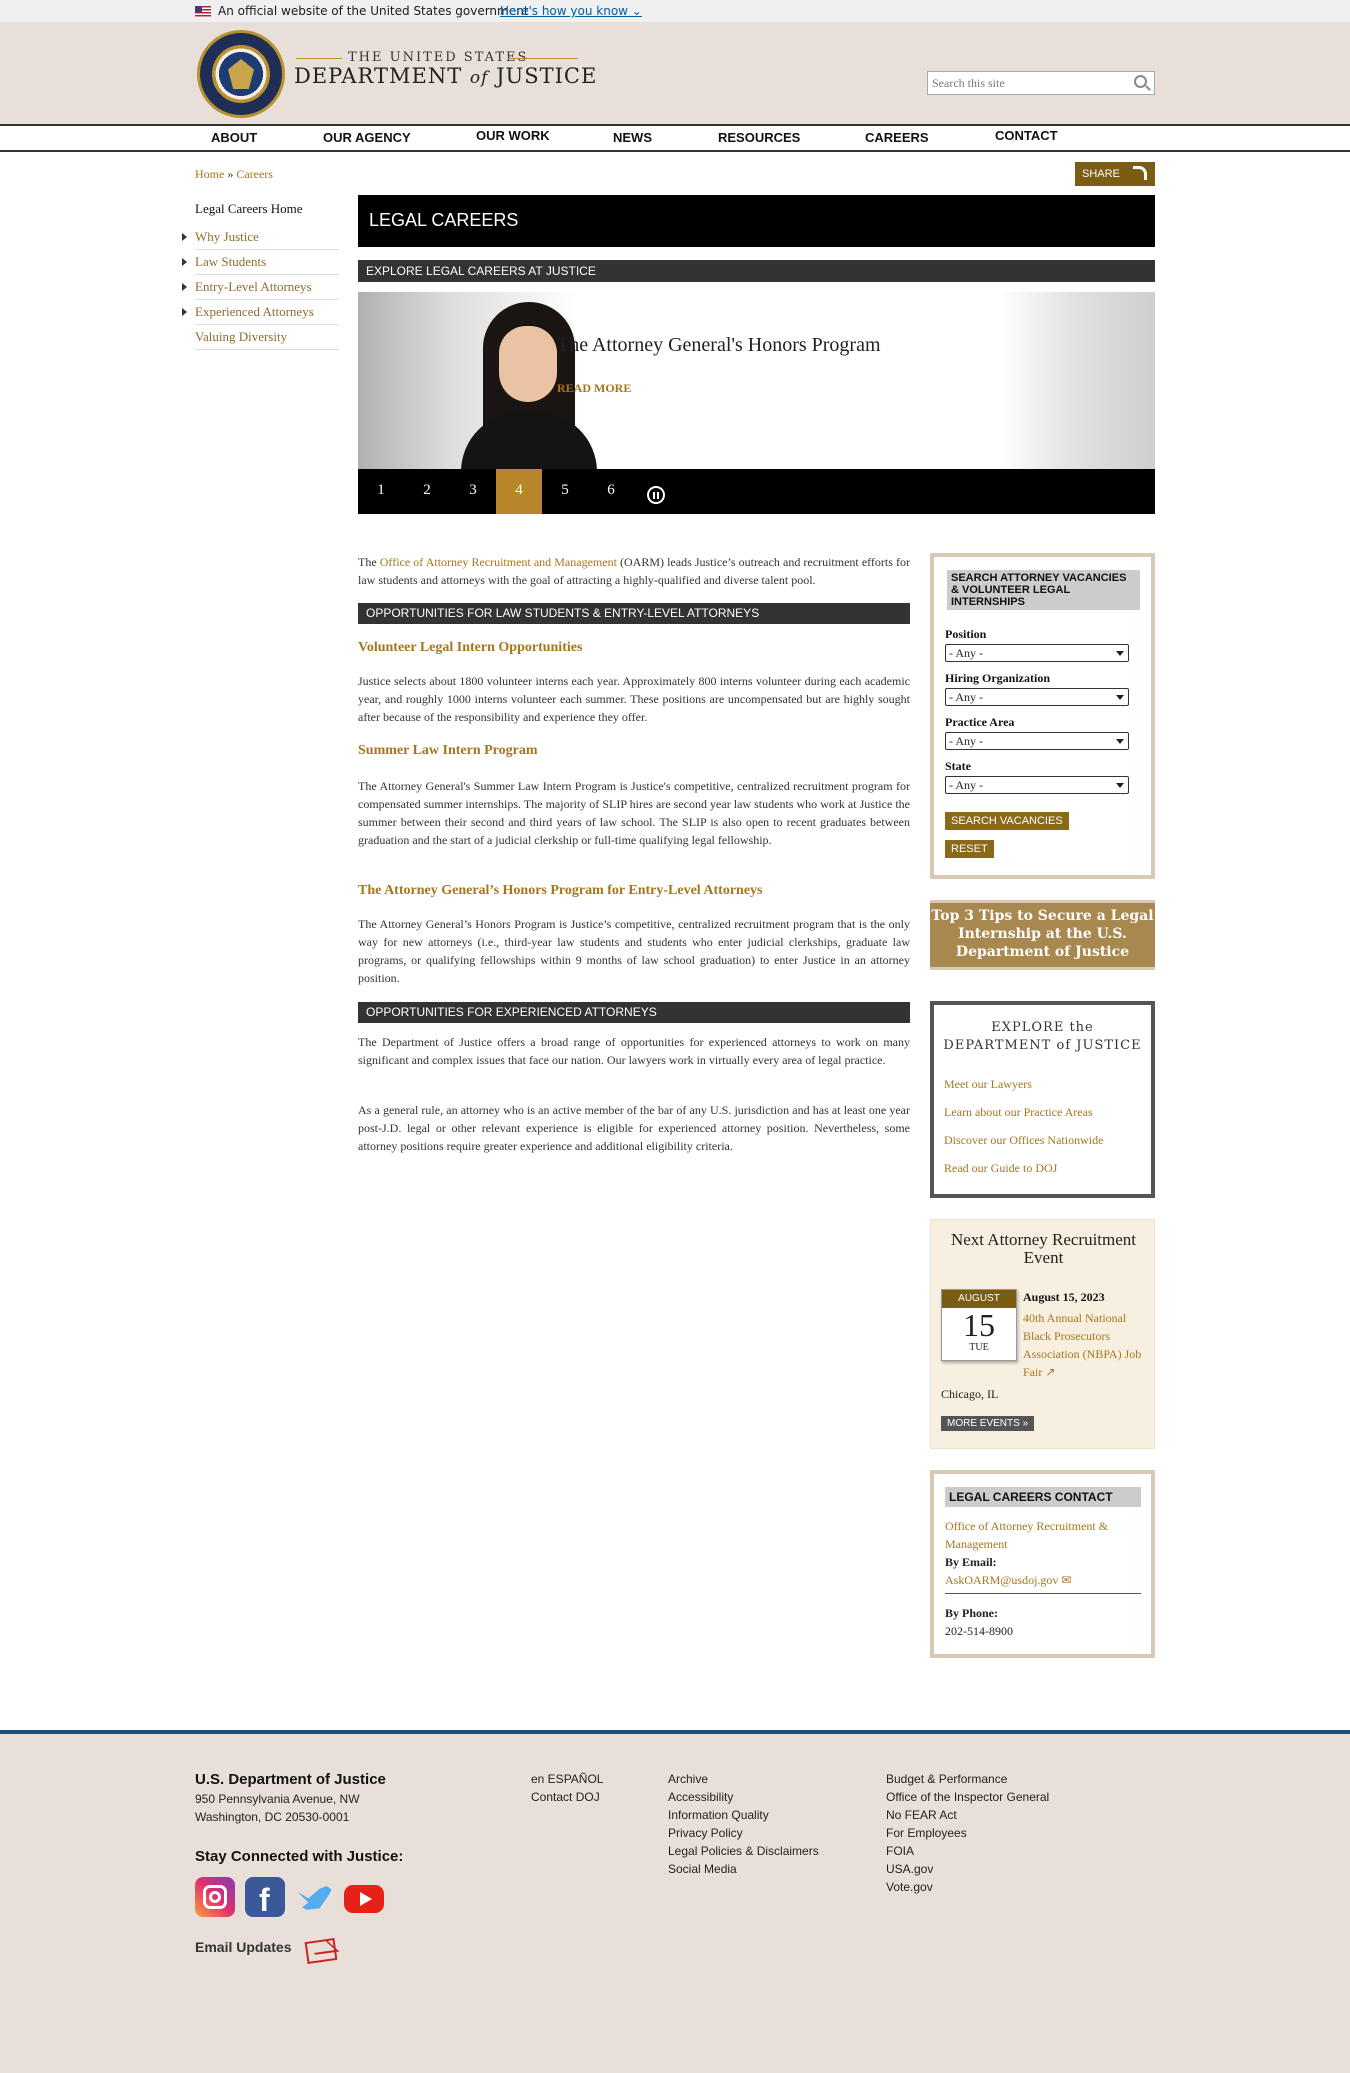 The width and height of the screenshot is (1350, 2073). What do you see at coordinates (267, 337) in the screenshot?
I see `sidebar-item-diversity: Valuing Diversity` at bounding box center [267, 337].